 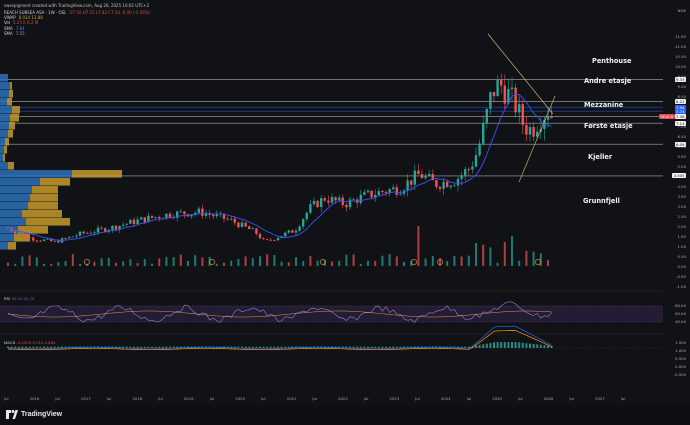 I want to click on price-tick-label: 0.00, so click(x=681, y=266).